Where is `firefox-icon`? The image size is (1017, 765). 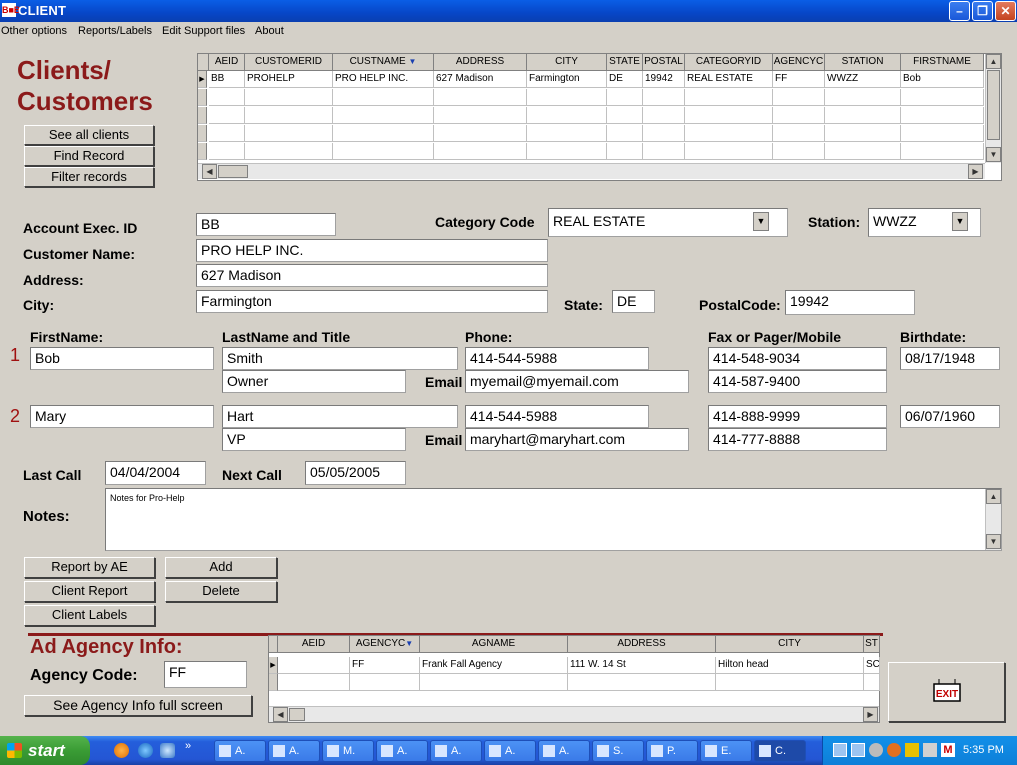 firefox-icon is located at coordinates (121, 750).